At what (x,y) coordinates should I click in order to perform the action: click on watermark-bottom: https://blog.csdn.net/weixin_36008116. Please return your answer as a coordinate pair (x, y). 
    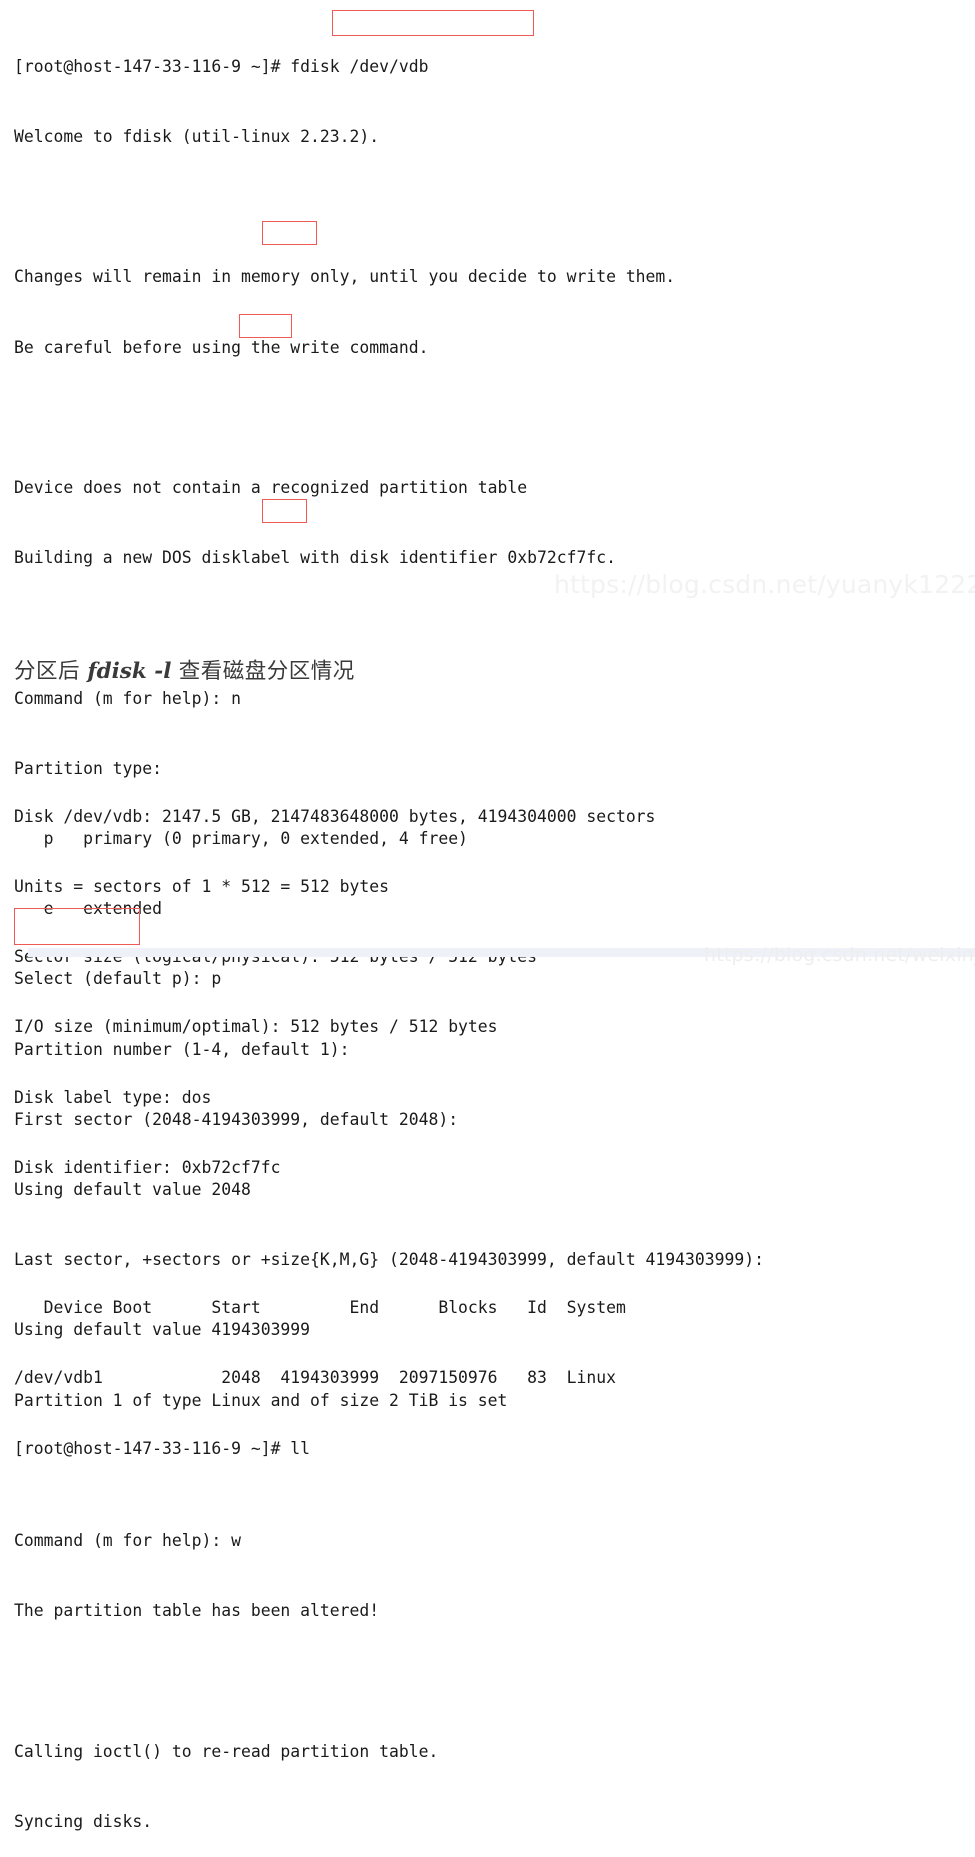
    Looking at the image, I should click on (839, 955).